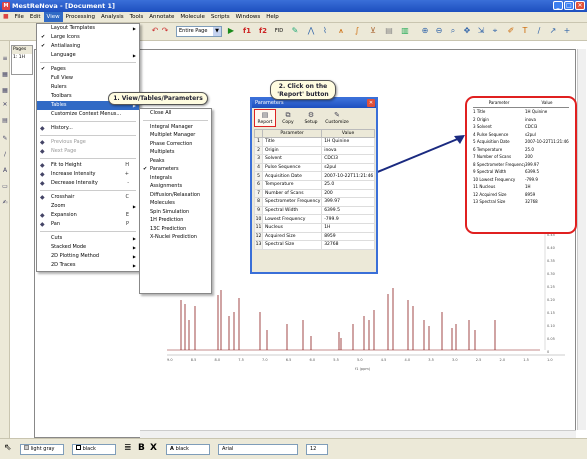 Image resolution: width=587 pixels, height=459 pixels. Describe the element at coordinates (88, 165) in the screenshot. I see `view-menu-item-fit-to-height: ◆ Fit to Height H` at that location.